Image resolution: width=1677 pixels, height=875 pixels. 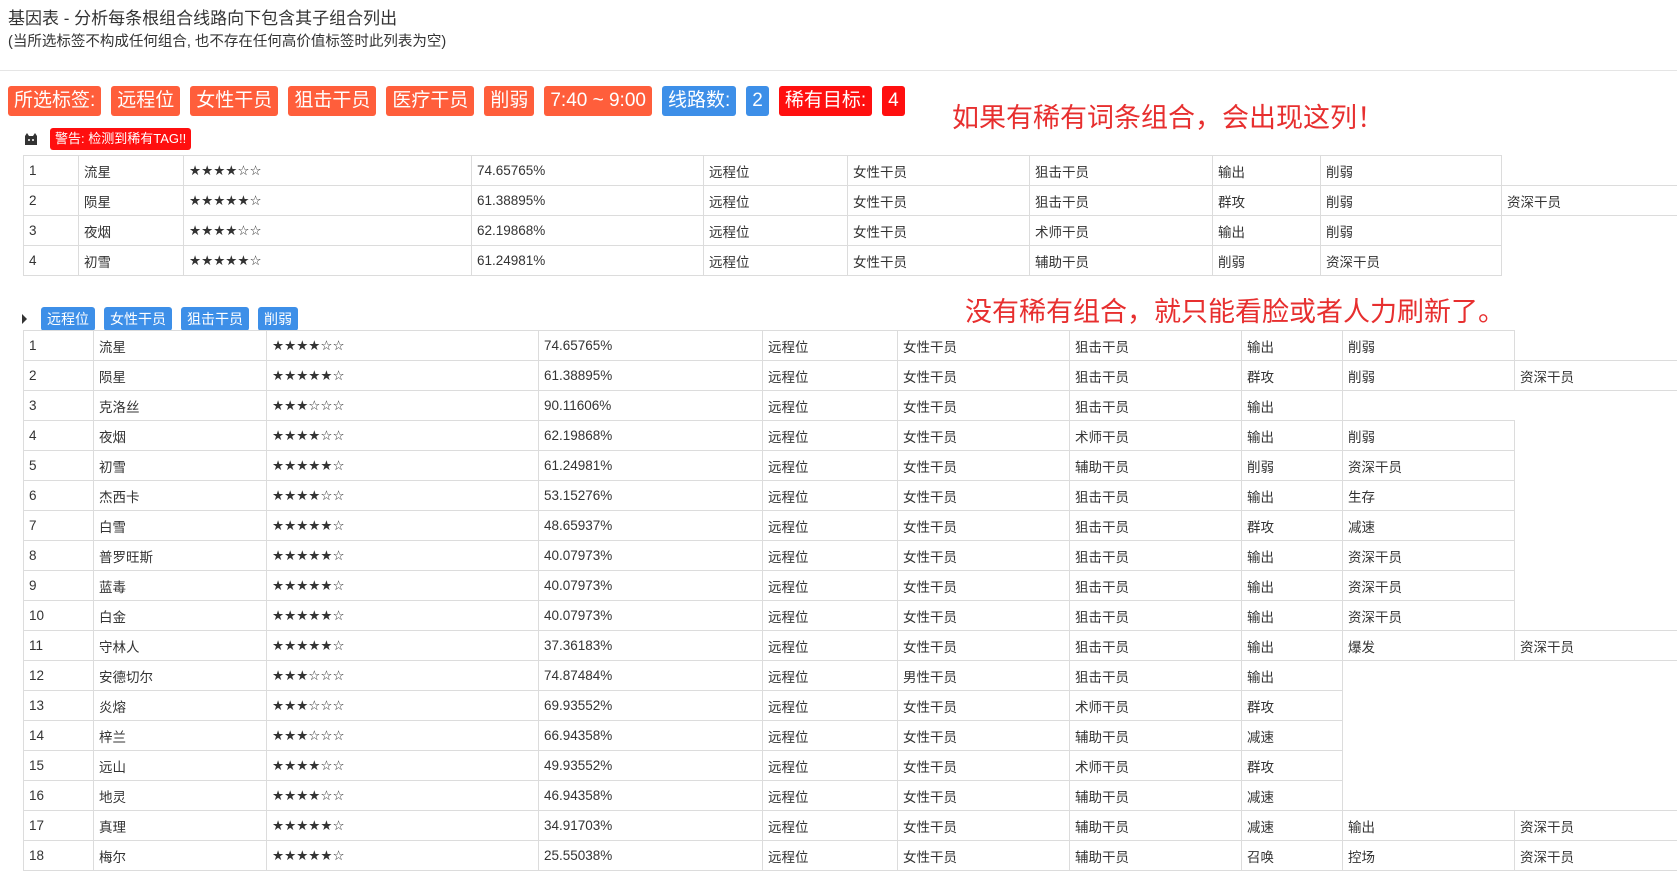 What do you see at coordinates (51, 260) in the screenshot?
I see `row-number: 4` at bounding box center [51, 260].